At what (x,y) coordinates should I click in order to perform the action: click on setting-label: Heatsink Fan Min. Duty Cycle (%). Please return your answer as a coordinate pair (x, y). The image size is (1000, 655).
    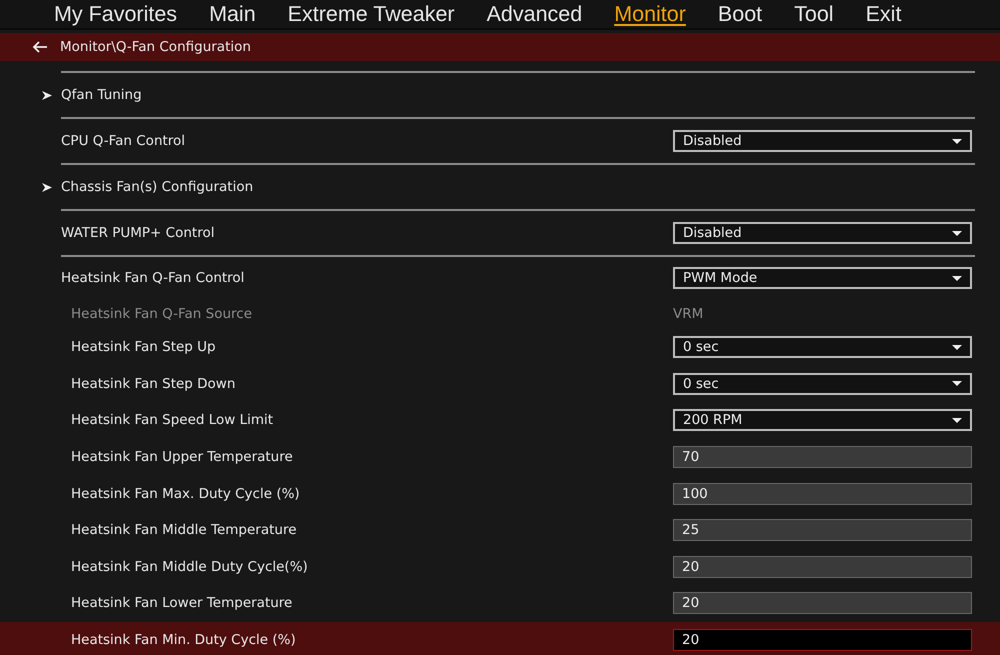
    Looking at the image, I should click on (183, 640).